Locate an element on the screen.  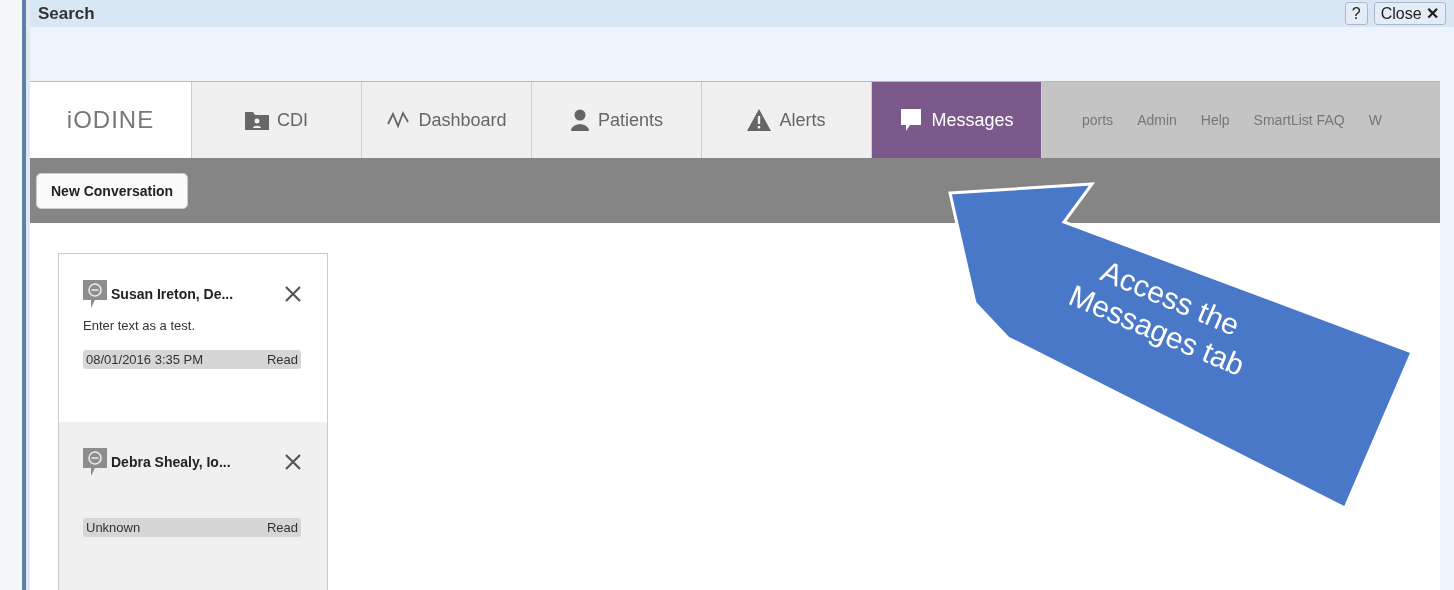
new-conversation-button: New Conversation is located at coordinates (112, 190).